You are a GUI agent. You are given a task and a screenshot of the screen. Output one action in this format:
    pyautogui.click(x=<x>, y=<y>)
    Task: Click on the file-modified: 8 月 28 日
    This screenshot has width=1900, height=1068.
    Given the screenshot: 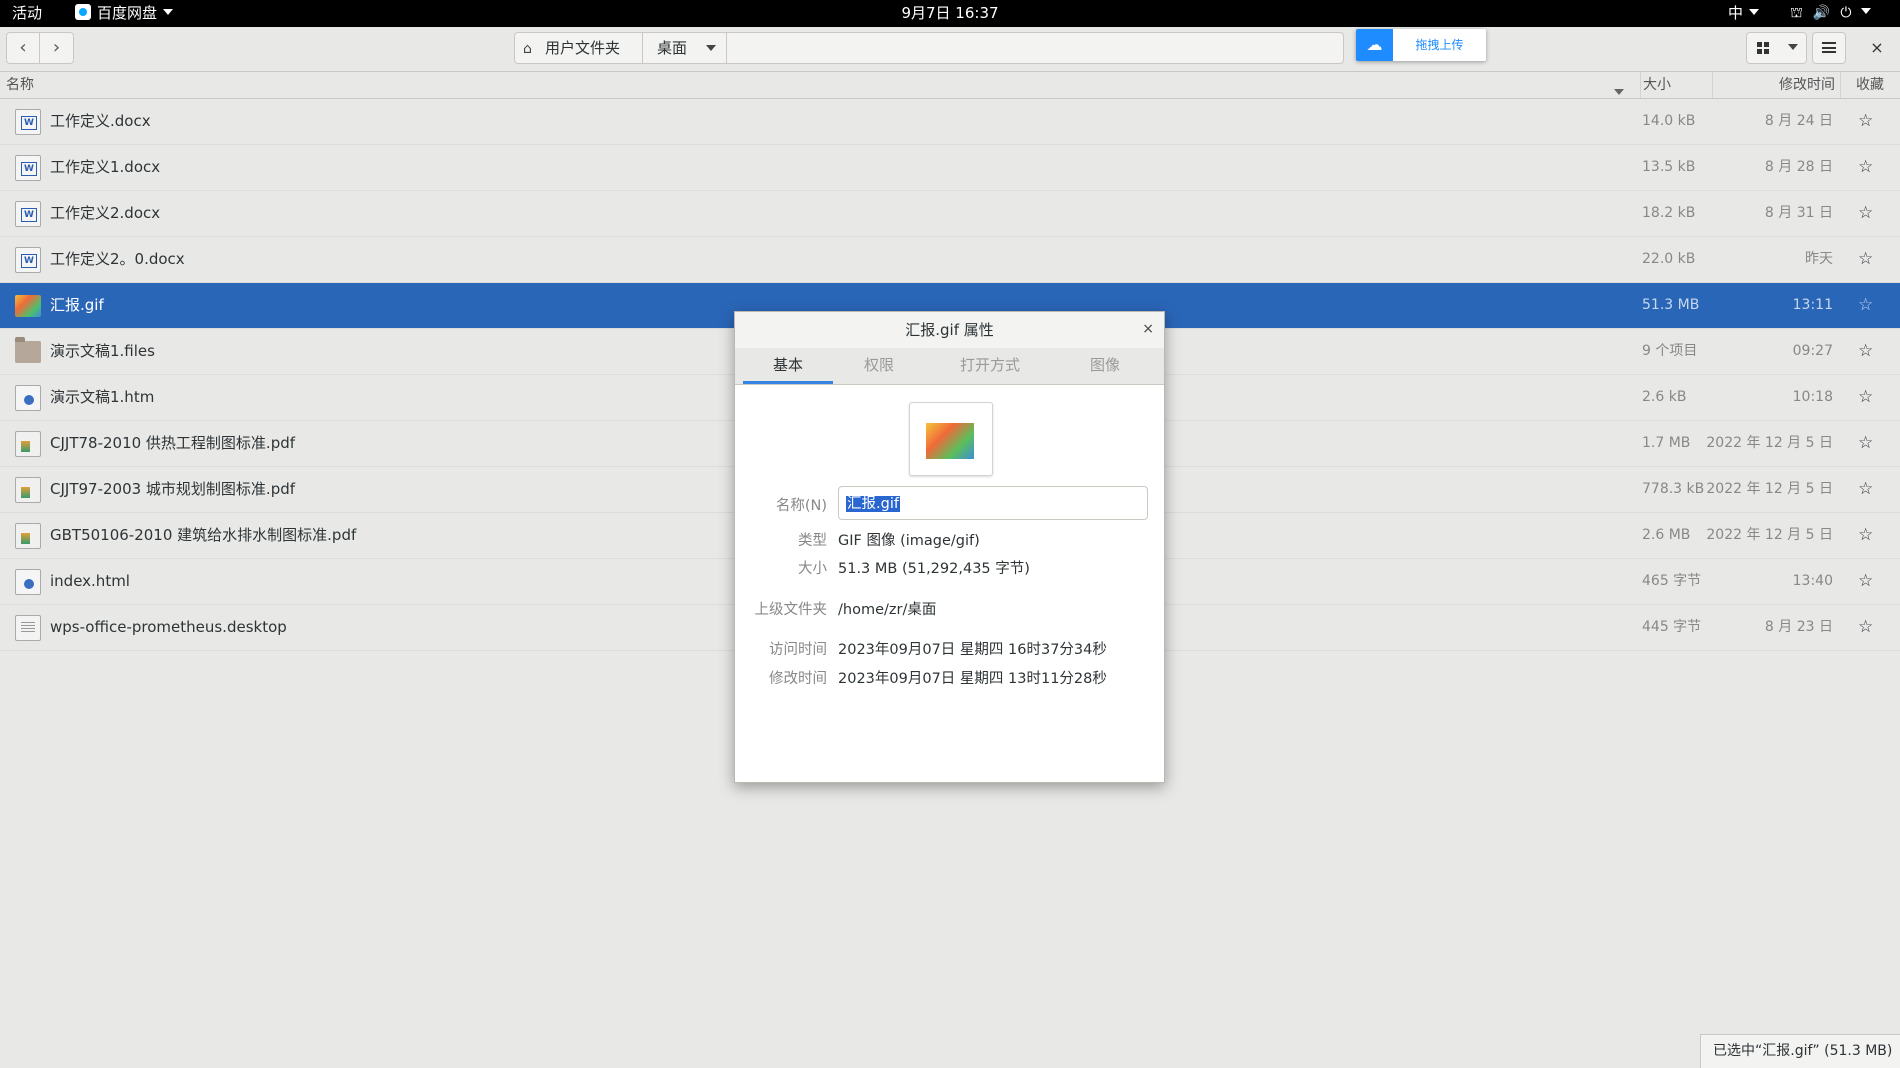 What is the action you would take?
    pyautogui.click(x=1798, y=167)
    